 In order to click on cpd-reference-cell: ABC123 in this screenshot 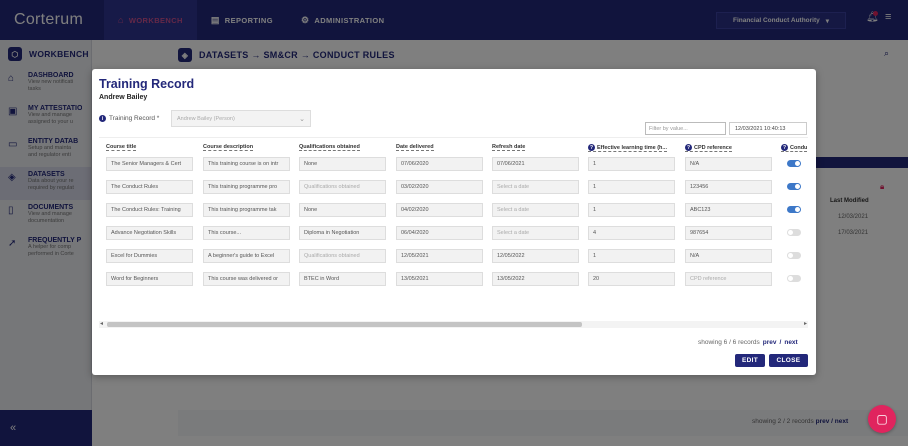, I will do `click(728, 210)`.